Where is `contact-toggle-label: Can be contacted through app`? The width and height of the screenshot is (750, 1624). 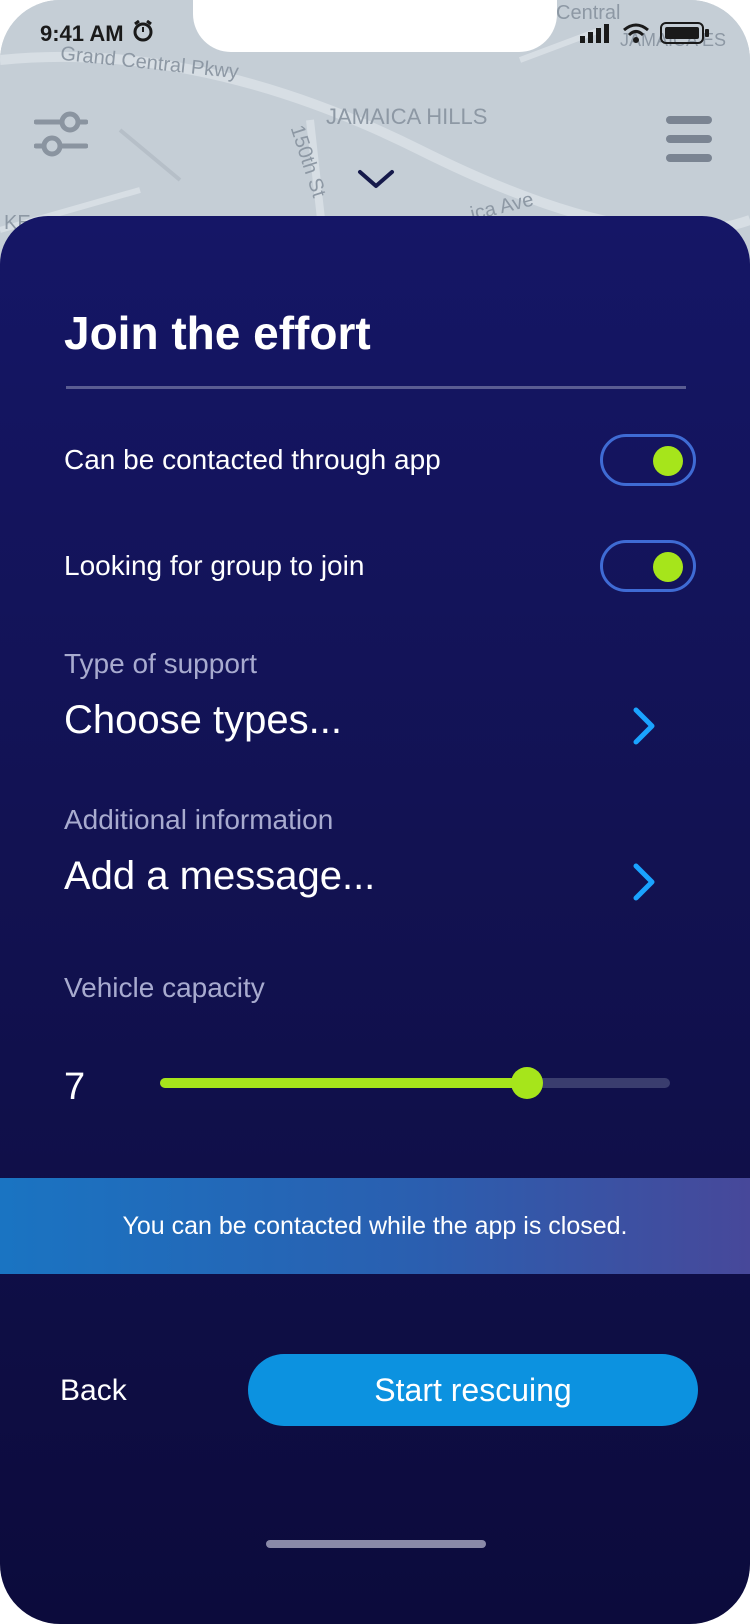
contact-toggle-label: Can be contacted through app is located at coordinates (252, 459).